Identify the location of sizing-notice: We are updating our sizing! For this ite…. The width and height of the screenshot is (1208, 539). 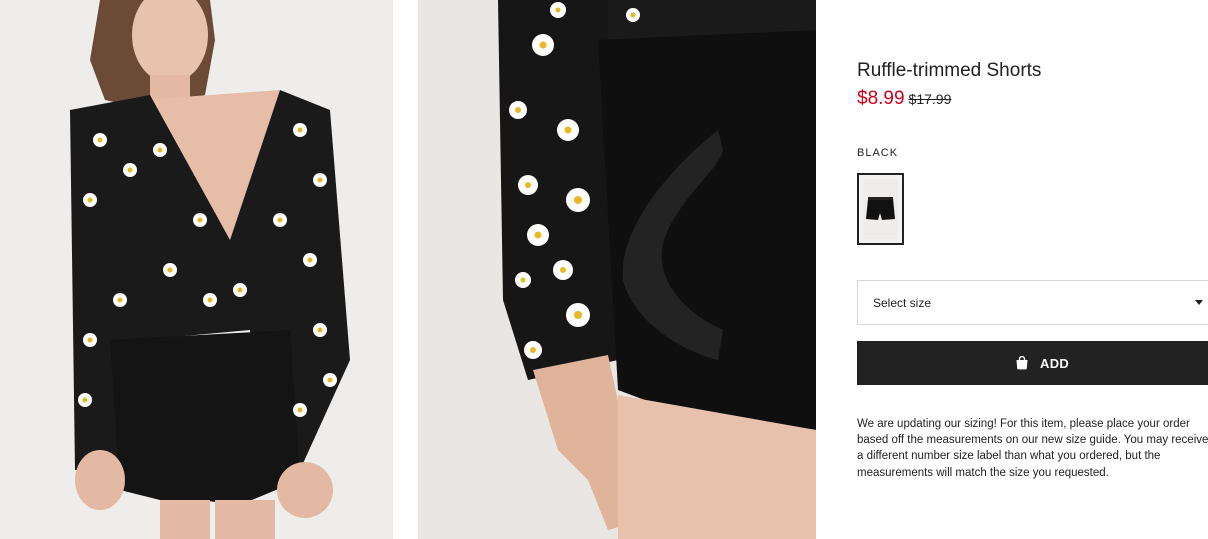
(1032, 448).